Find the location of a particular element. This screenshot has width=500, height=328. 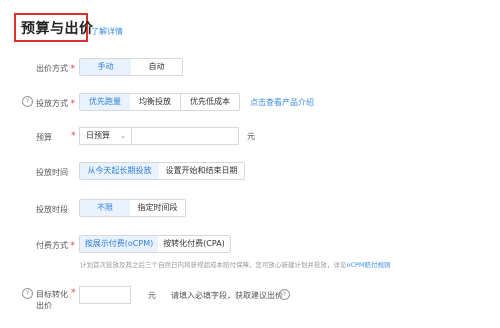

bid-method-label: 出价方式 * is located at coordinates (56, 69).